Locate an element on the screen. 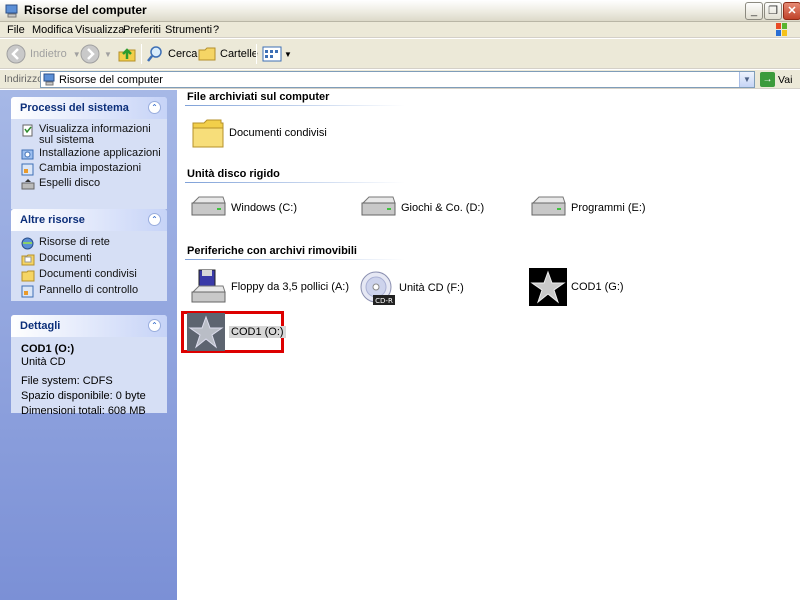  go-arrow-icon: → is located at coordinates (767, 79).